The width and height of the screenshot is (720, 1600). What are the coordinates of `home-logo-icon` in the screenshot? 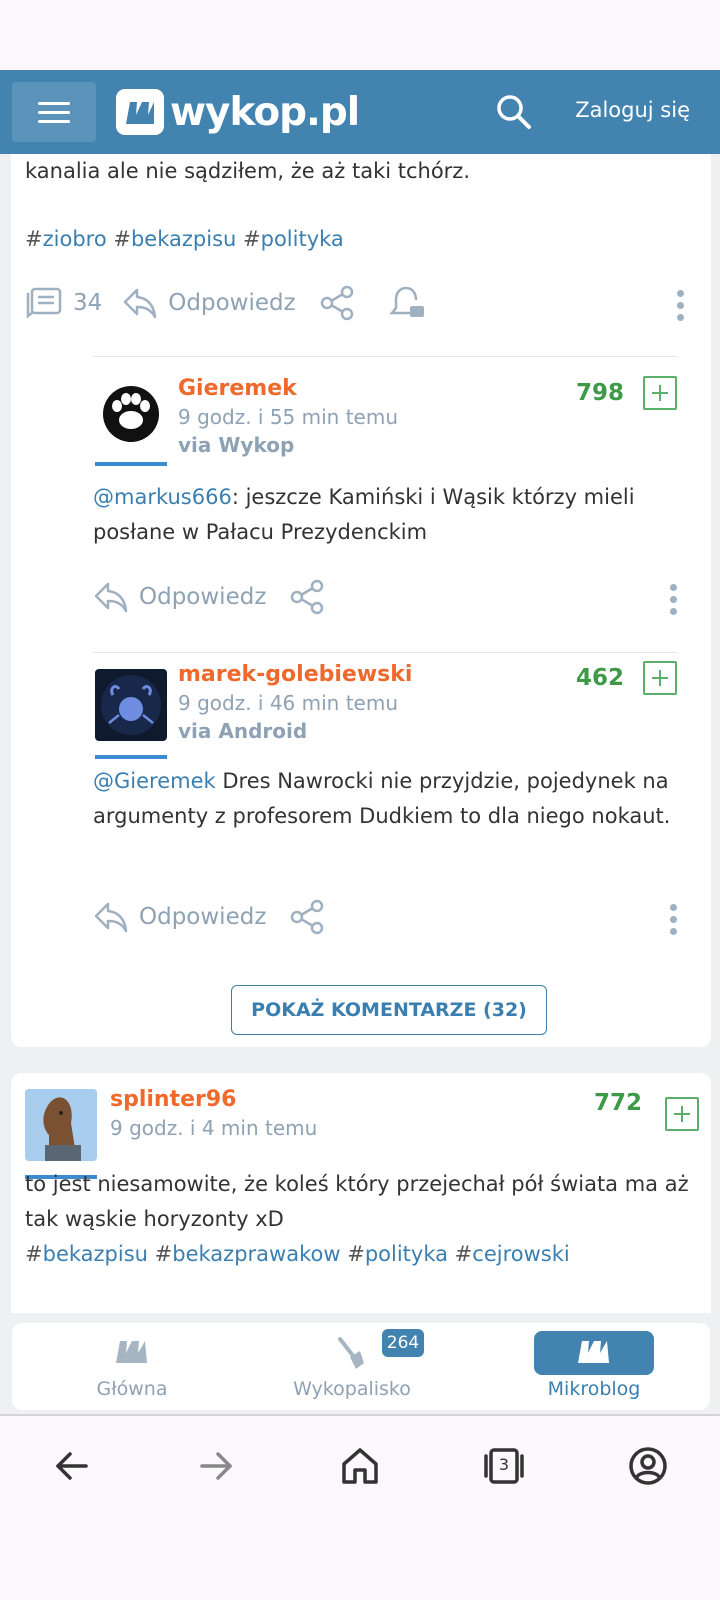 It's located at (131, 1352).